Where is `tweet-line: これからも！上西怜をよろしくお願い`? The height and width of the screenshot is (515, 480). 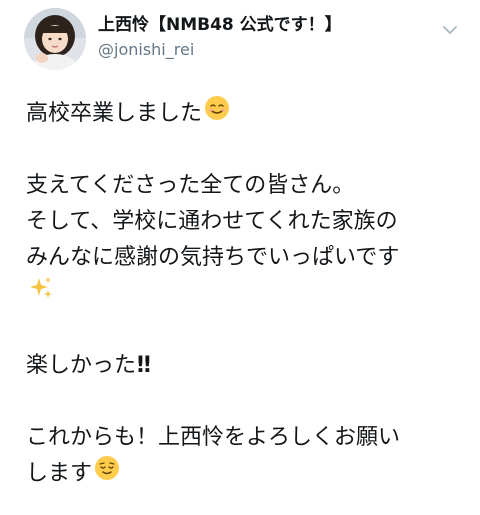
tweet-line: これからも！上西怜をよろしくお願い is located at coordinates (246, 438).